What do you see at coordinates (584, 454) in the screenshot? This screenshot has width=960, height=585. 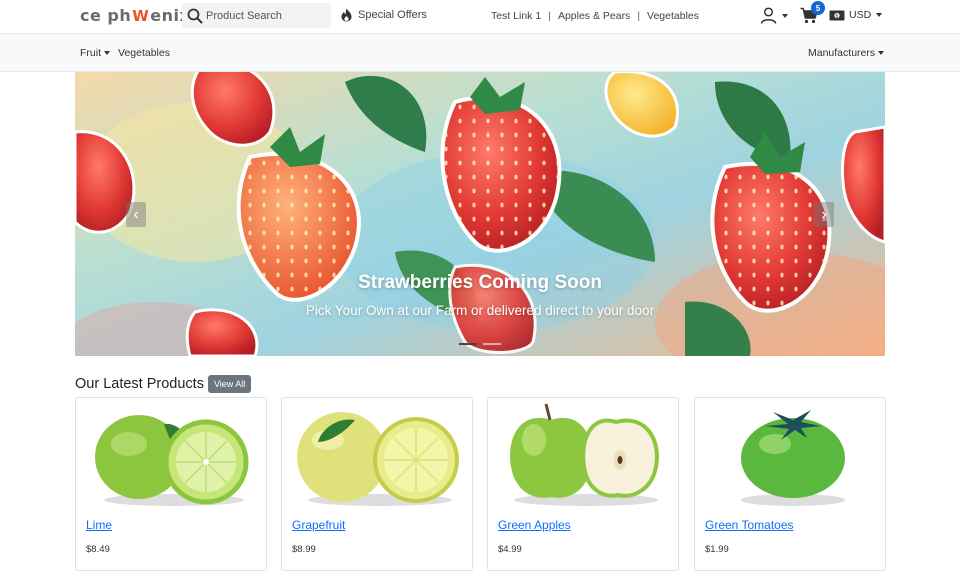 I see `green-apples-image` at bounding box center [584, 454].